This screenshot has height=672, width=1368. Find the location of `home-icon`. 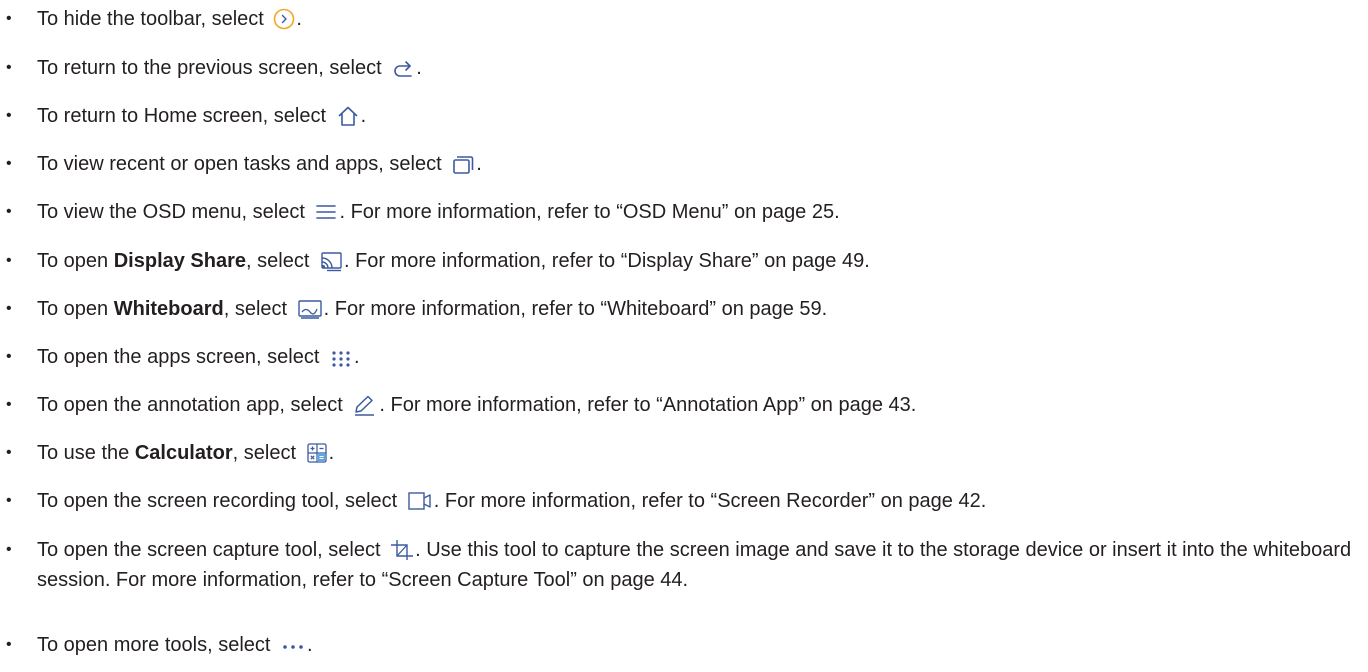

home-icon is located at coordinates (348, 116).